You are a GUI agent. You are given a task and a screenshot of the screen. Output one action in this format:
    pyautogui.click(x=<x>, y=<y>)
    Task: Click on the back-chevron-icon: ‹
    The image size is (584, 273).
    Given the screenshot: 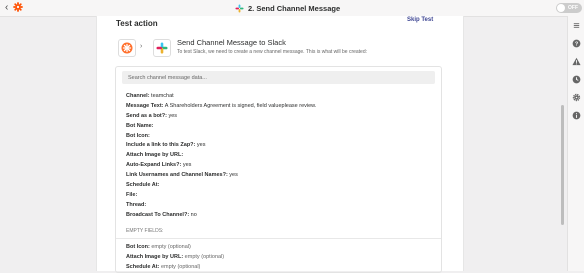 What is the action you would take?
    pyautogui.click(x=6, y=8)
    